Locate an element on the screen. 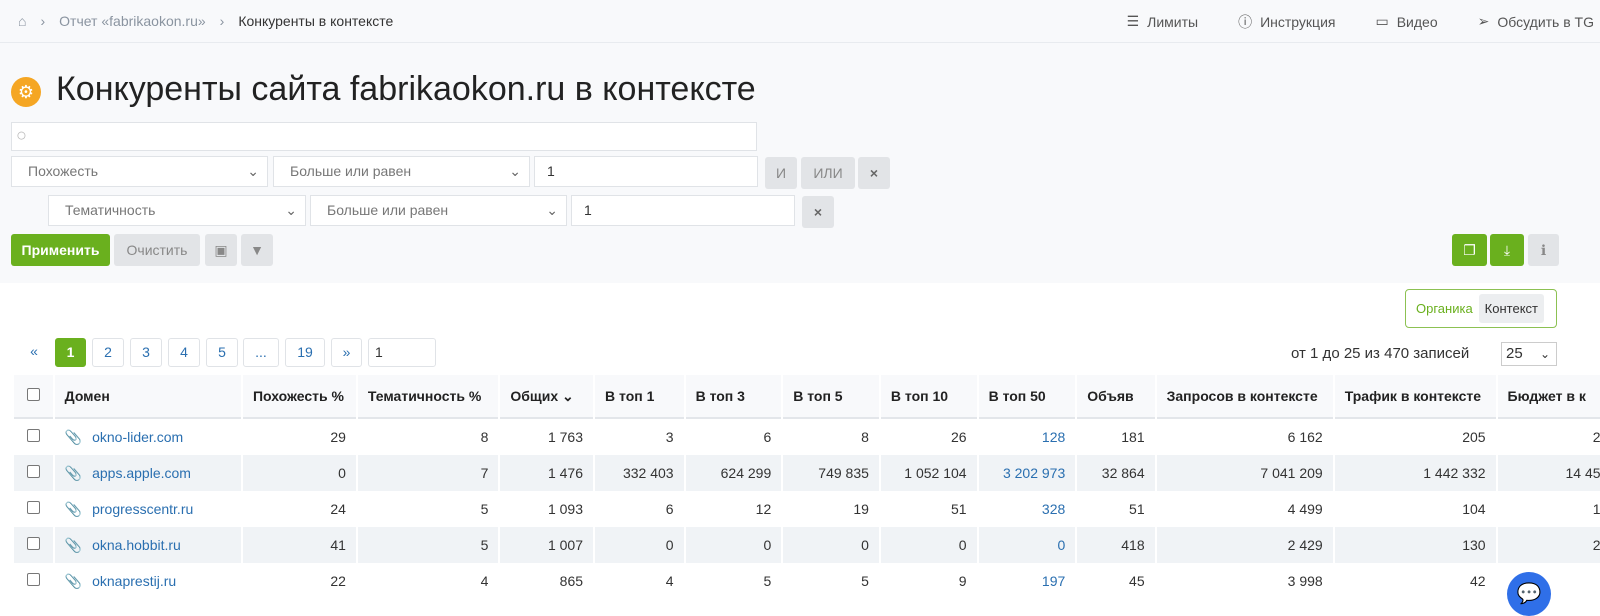  domain-cell: 📎 okno-lider.com is located at coordinates (148, 437).